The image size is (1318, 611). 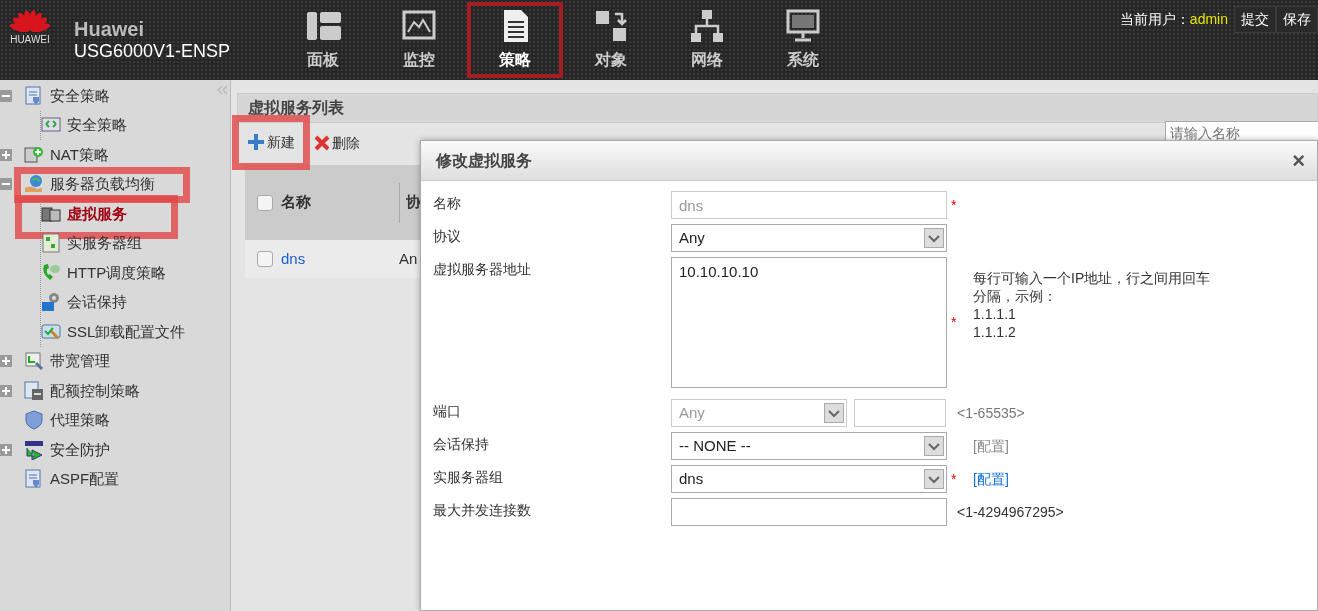 I want to click on tree-item: HTTP调度策略, so click(x=117, y=272).